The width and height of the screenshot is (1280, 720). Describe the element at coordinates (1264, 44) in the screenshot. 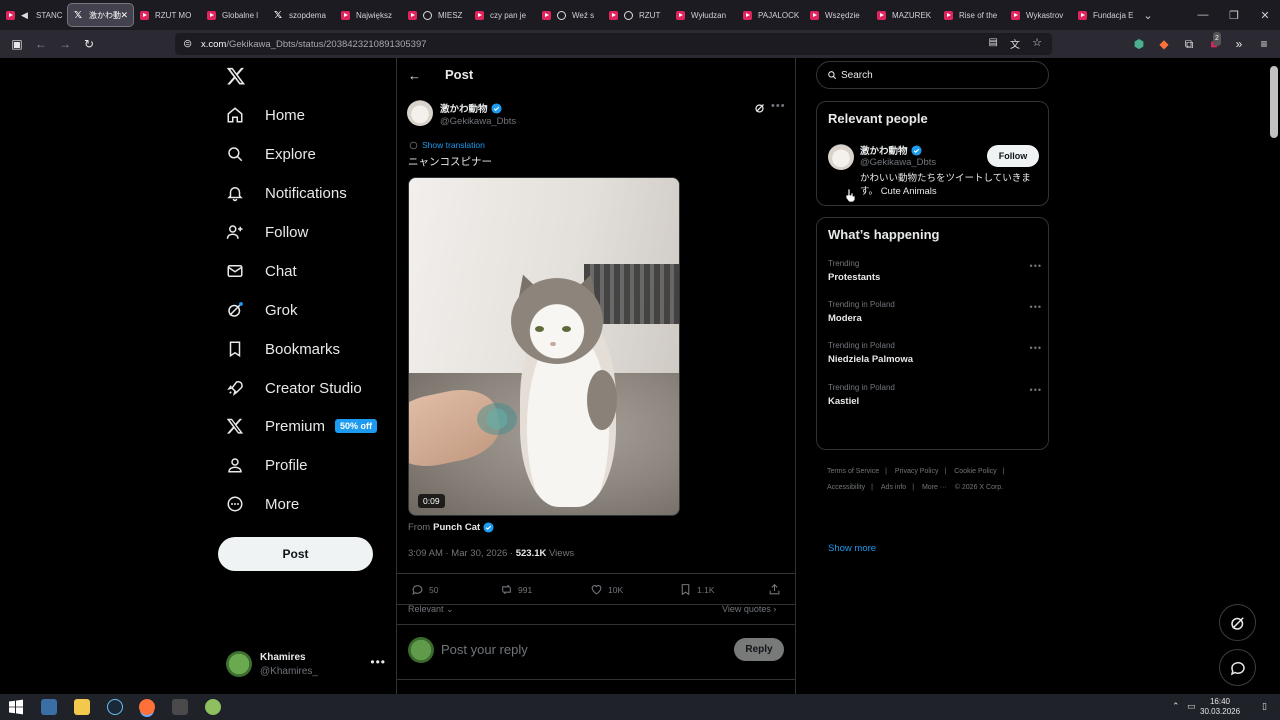

I see `menu-icon: ≡` at that location.